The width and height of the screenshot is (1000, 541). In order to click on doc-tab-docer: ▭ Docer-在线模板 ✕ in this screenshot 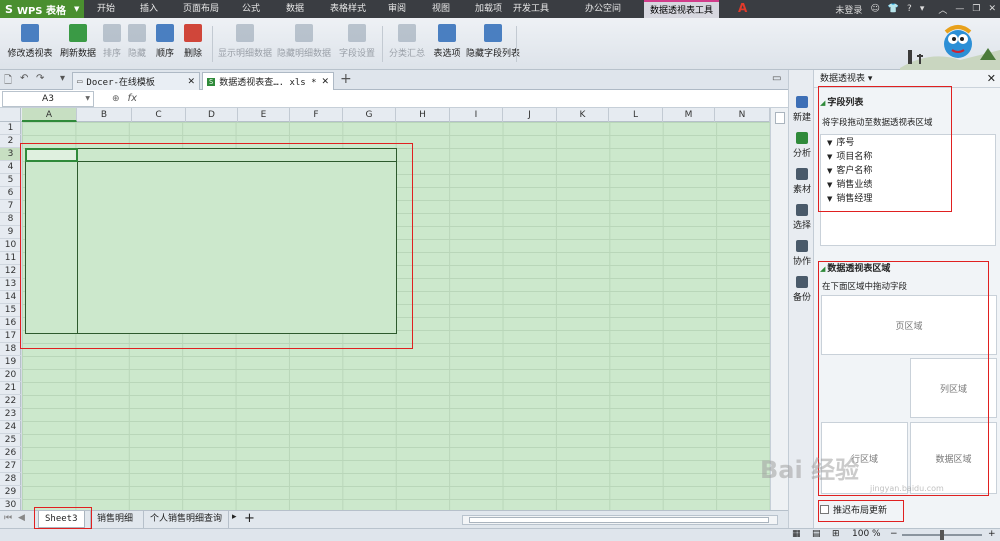, I will do `click(136, 81)`.